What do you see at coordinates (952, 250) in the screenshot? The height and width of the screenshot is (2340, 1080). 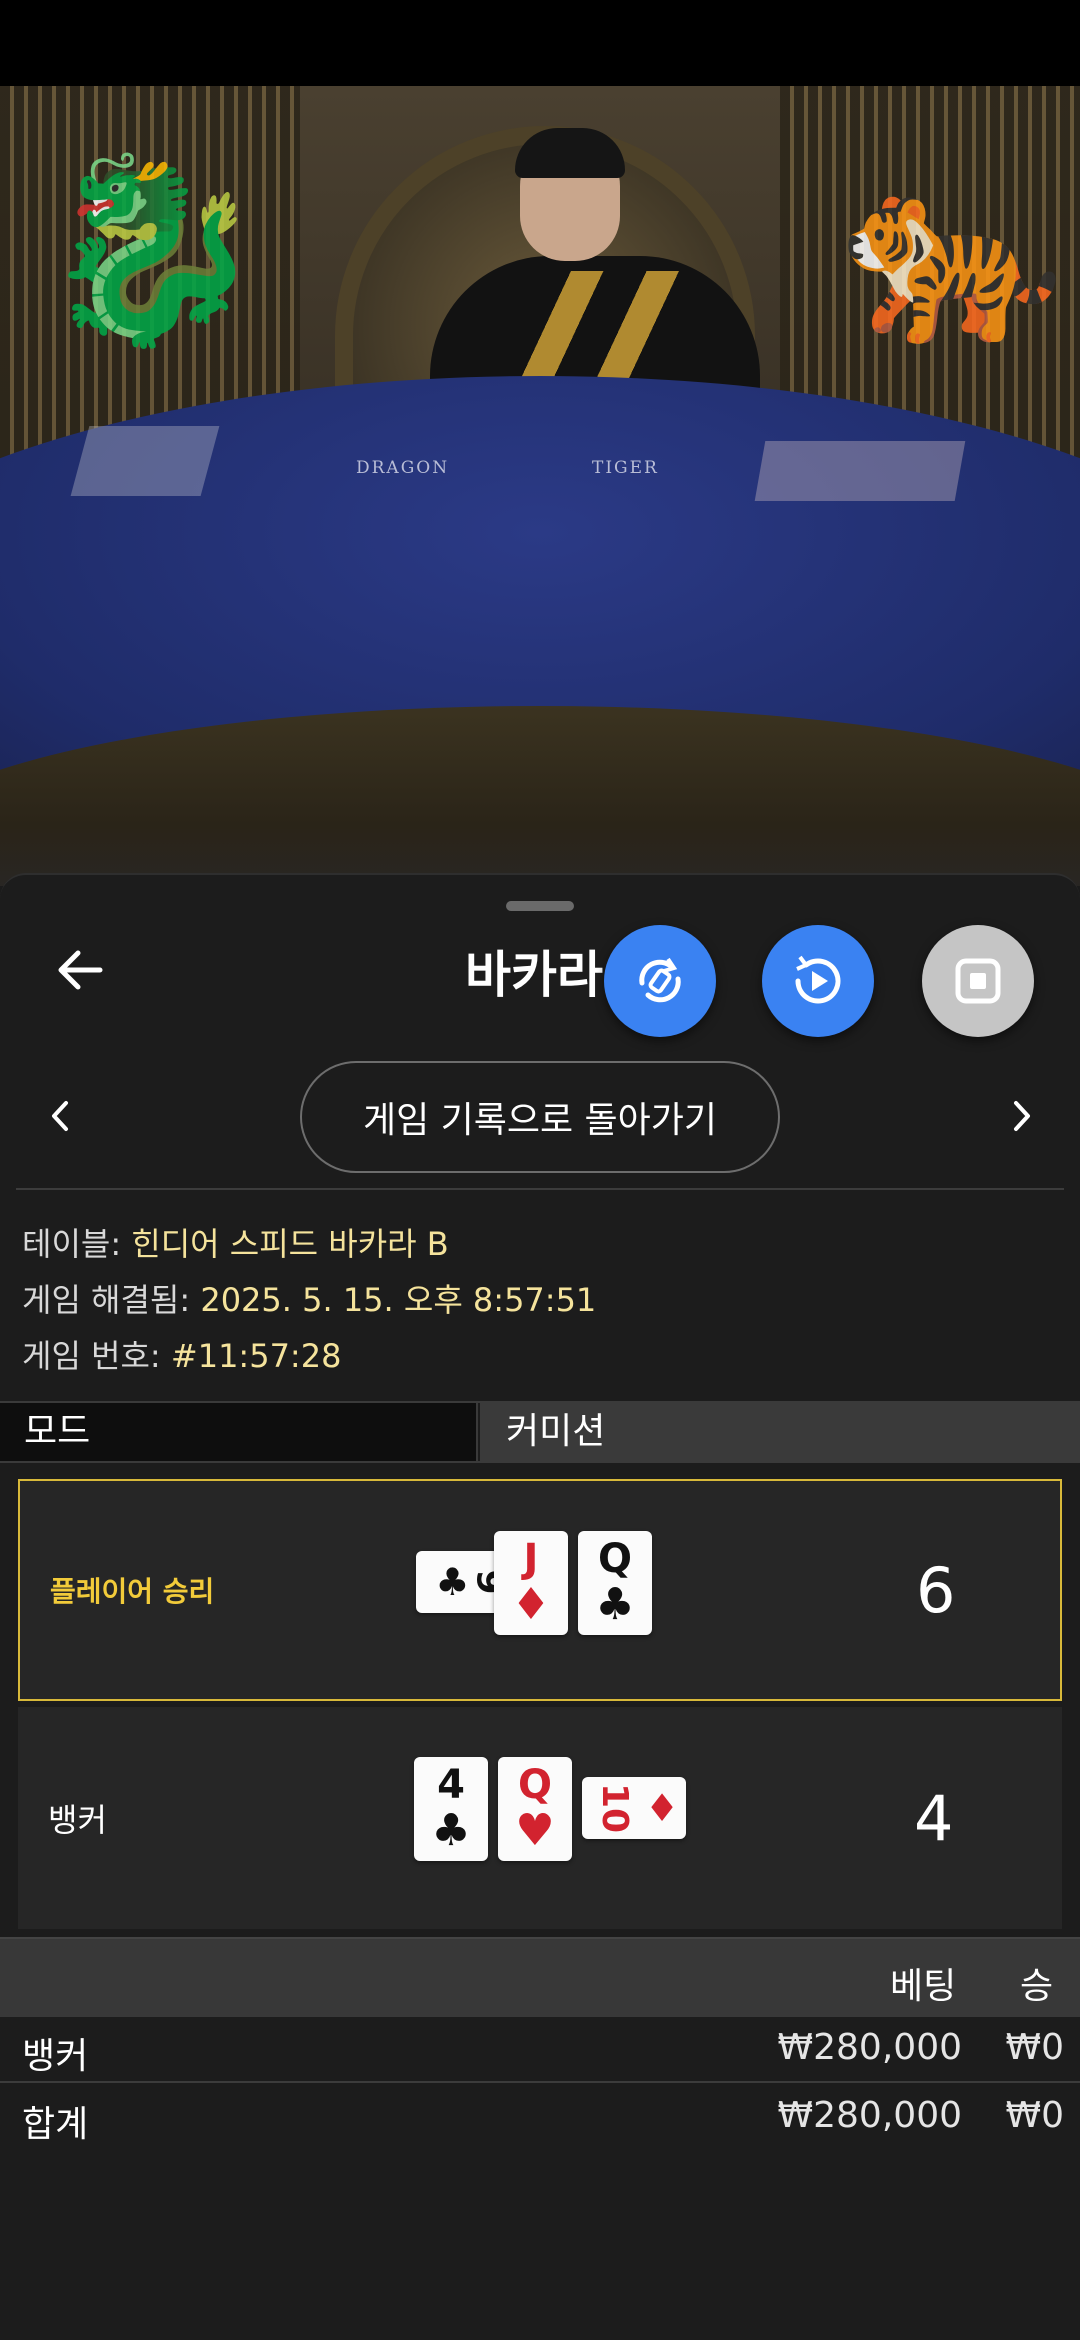 I see `tiger-icon: 🐅` at bounding box center [952, 250].